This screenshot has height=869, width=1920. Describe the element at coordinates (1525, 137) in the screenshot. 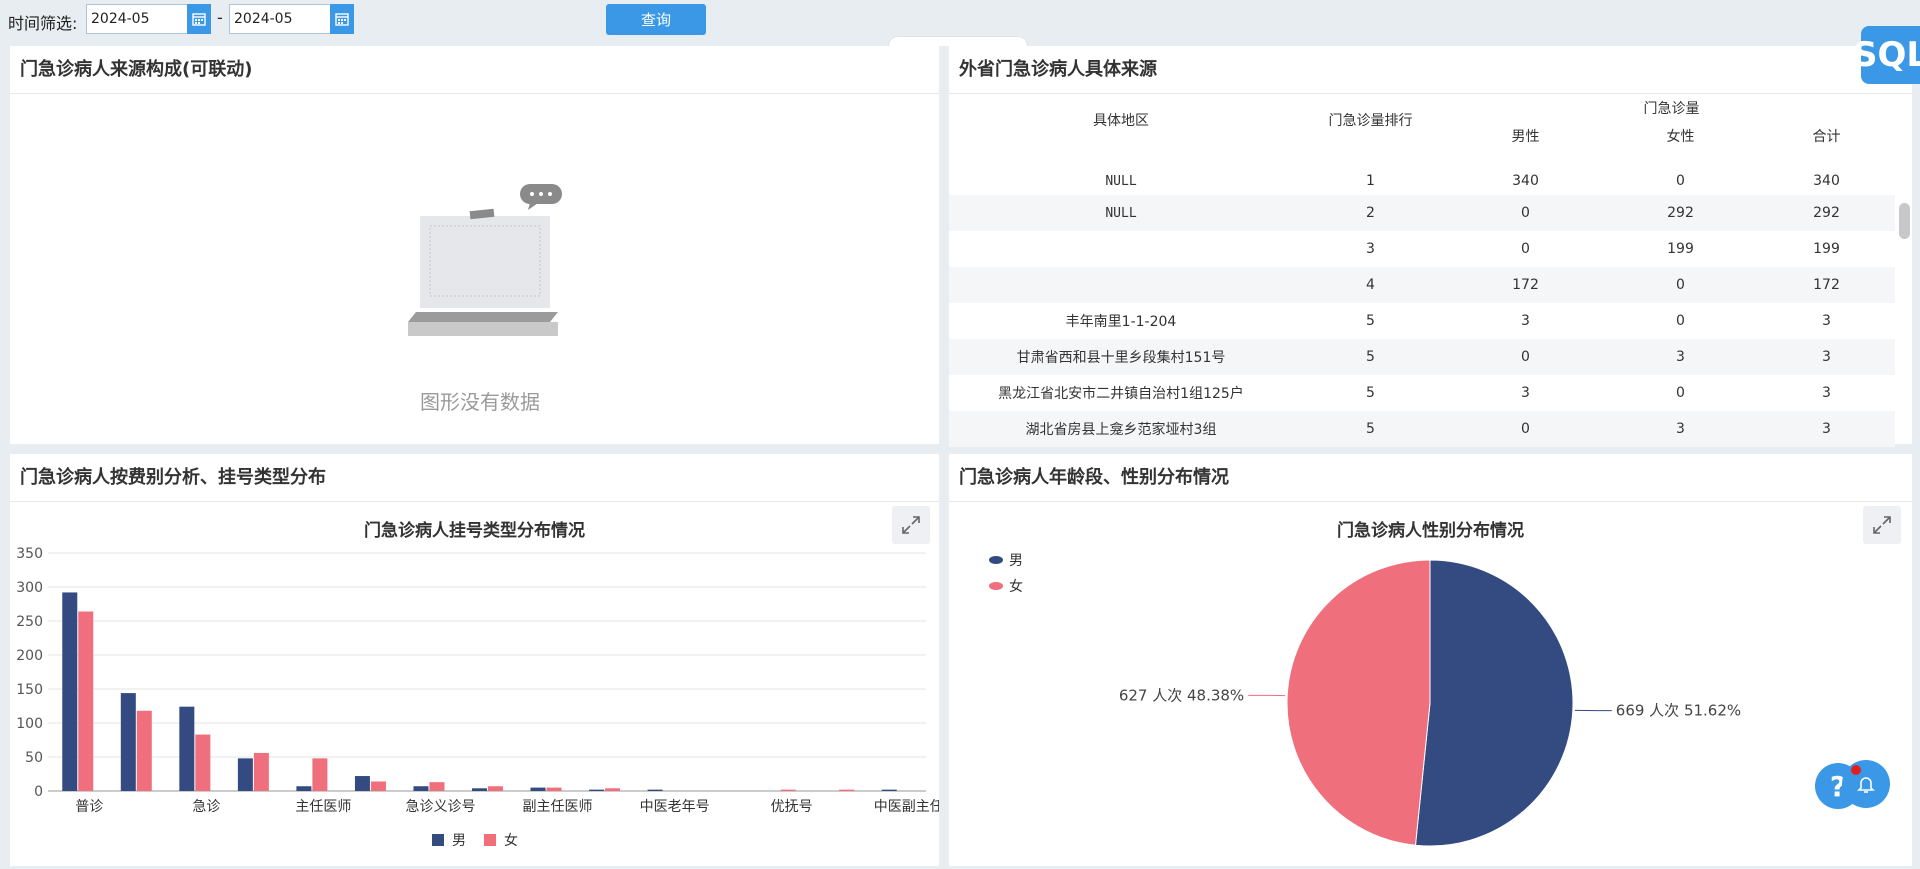

I see `header-male: 男性` at that location.